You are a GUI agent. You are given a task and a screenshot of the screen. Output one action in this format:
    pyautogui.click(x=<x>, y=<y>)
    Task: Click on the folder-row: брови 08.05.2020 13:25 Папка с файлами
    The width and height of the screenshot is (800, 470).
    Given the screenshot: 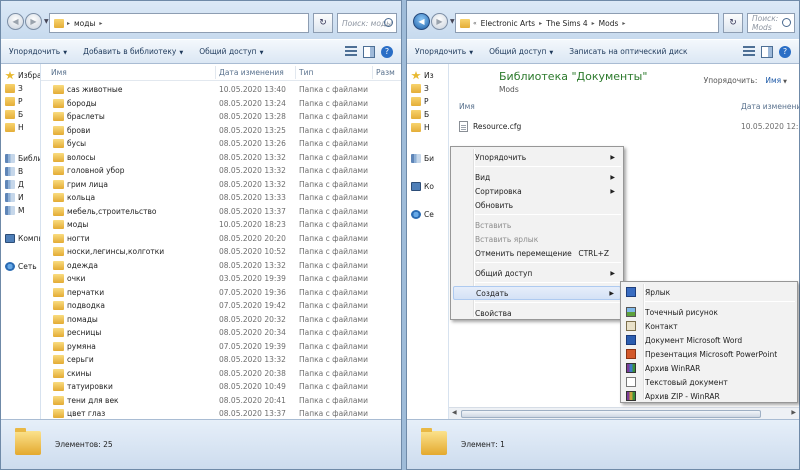 What is the action you would take?
    pyautogui.click(x=221, y=131)
    